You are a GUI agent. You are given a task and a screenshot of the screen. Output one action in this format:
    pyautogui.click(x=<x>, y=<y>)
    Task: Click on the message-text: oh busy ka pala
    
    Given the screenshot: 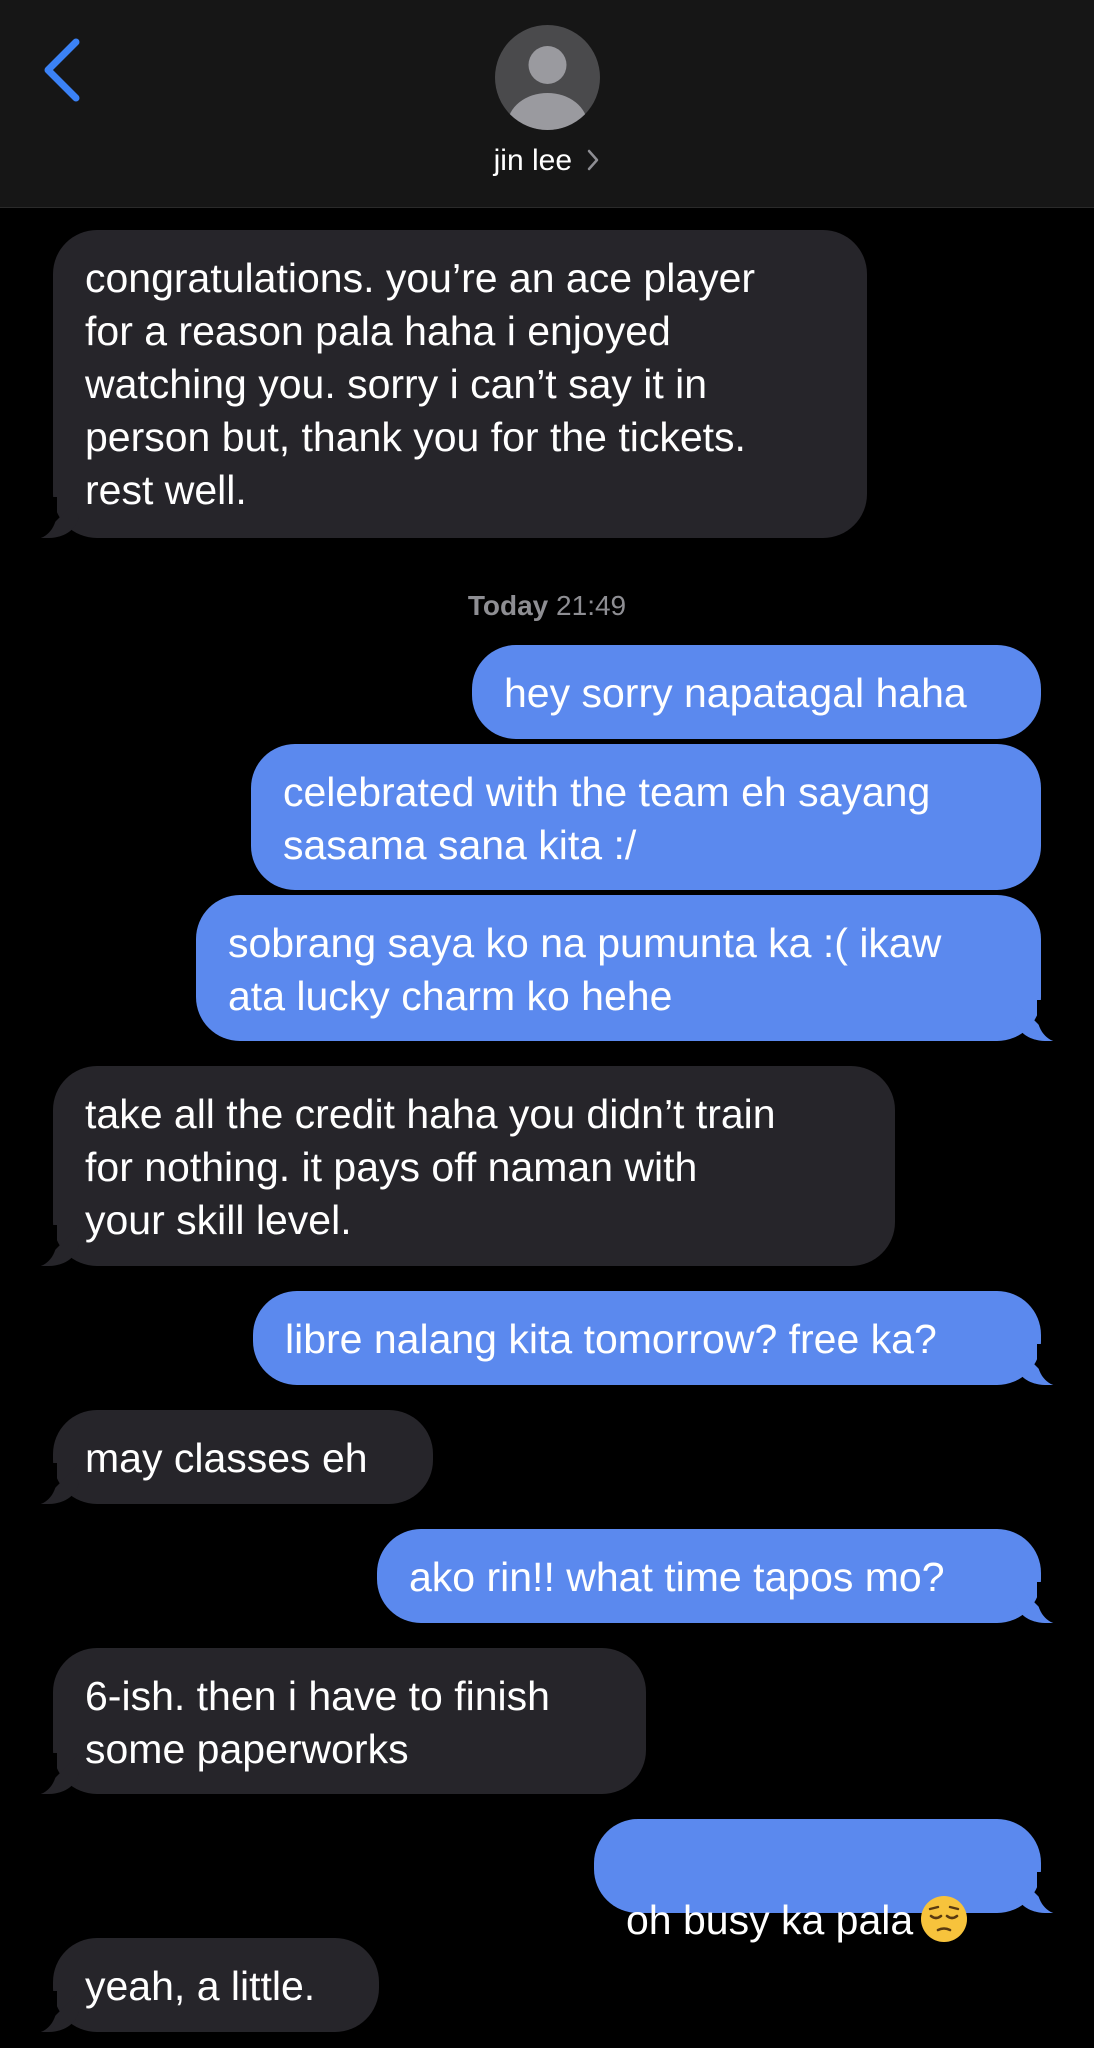 What is the action you would take?
    pyautogui.click(x=770, y=1920)
    